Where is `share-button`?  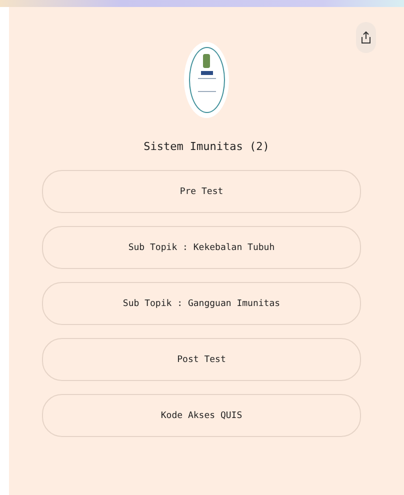
share-button is located at coordinates (366, 37).